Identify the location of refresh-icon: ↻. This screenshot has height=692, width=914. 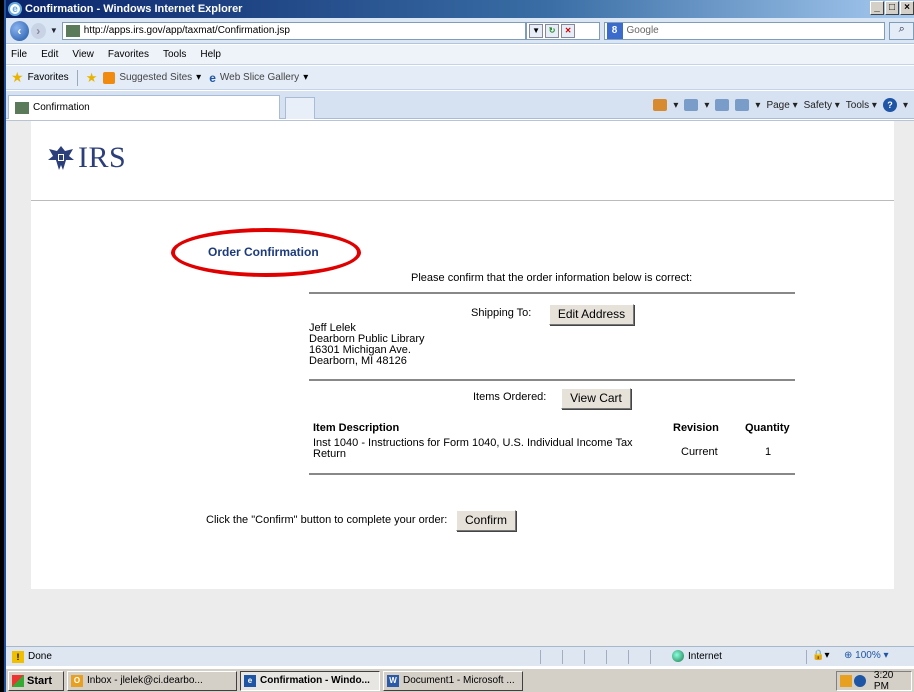
(552, 30).